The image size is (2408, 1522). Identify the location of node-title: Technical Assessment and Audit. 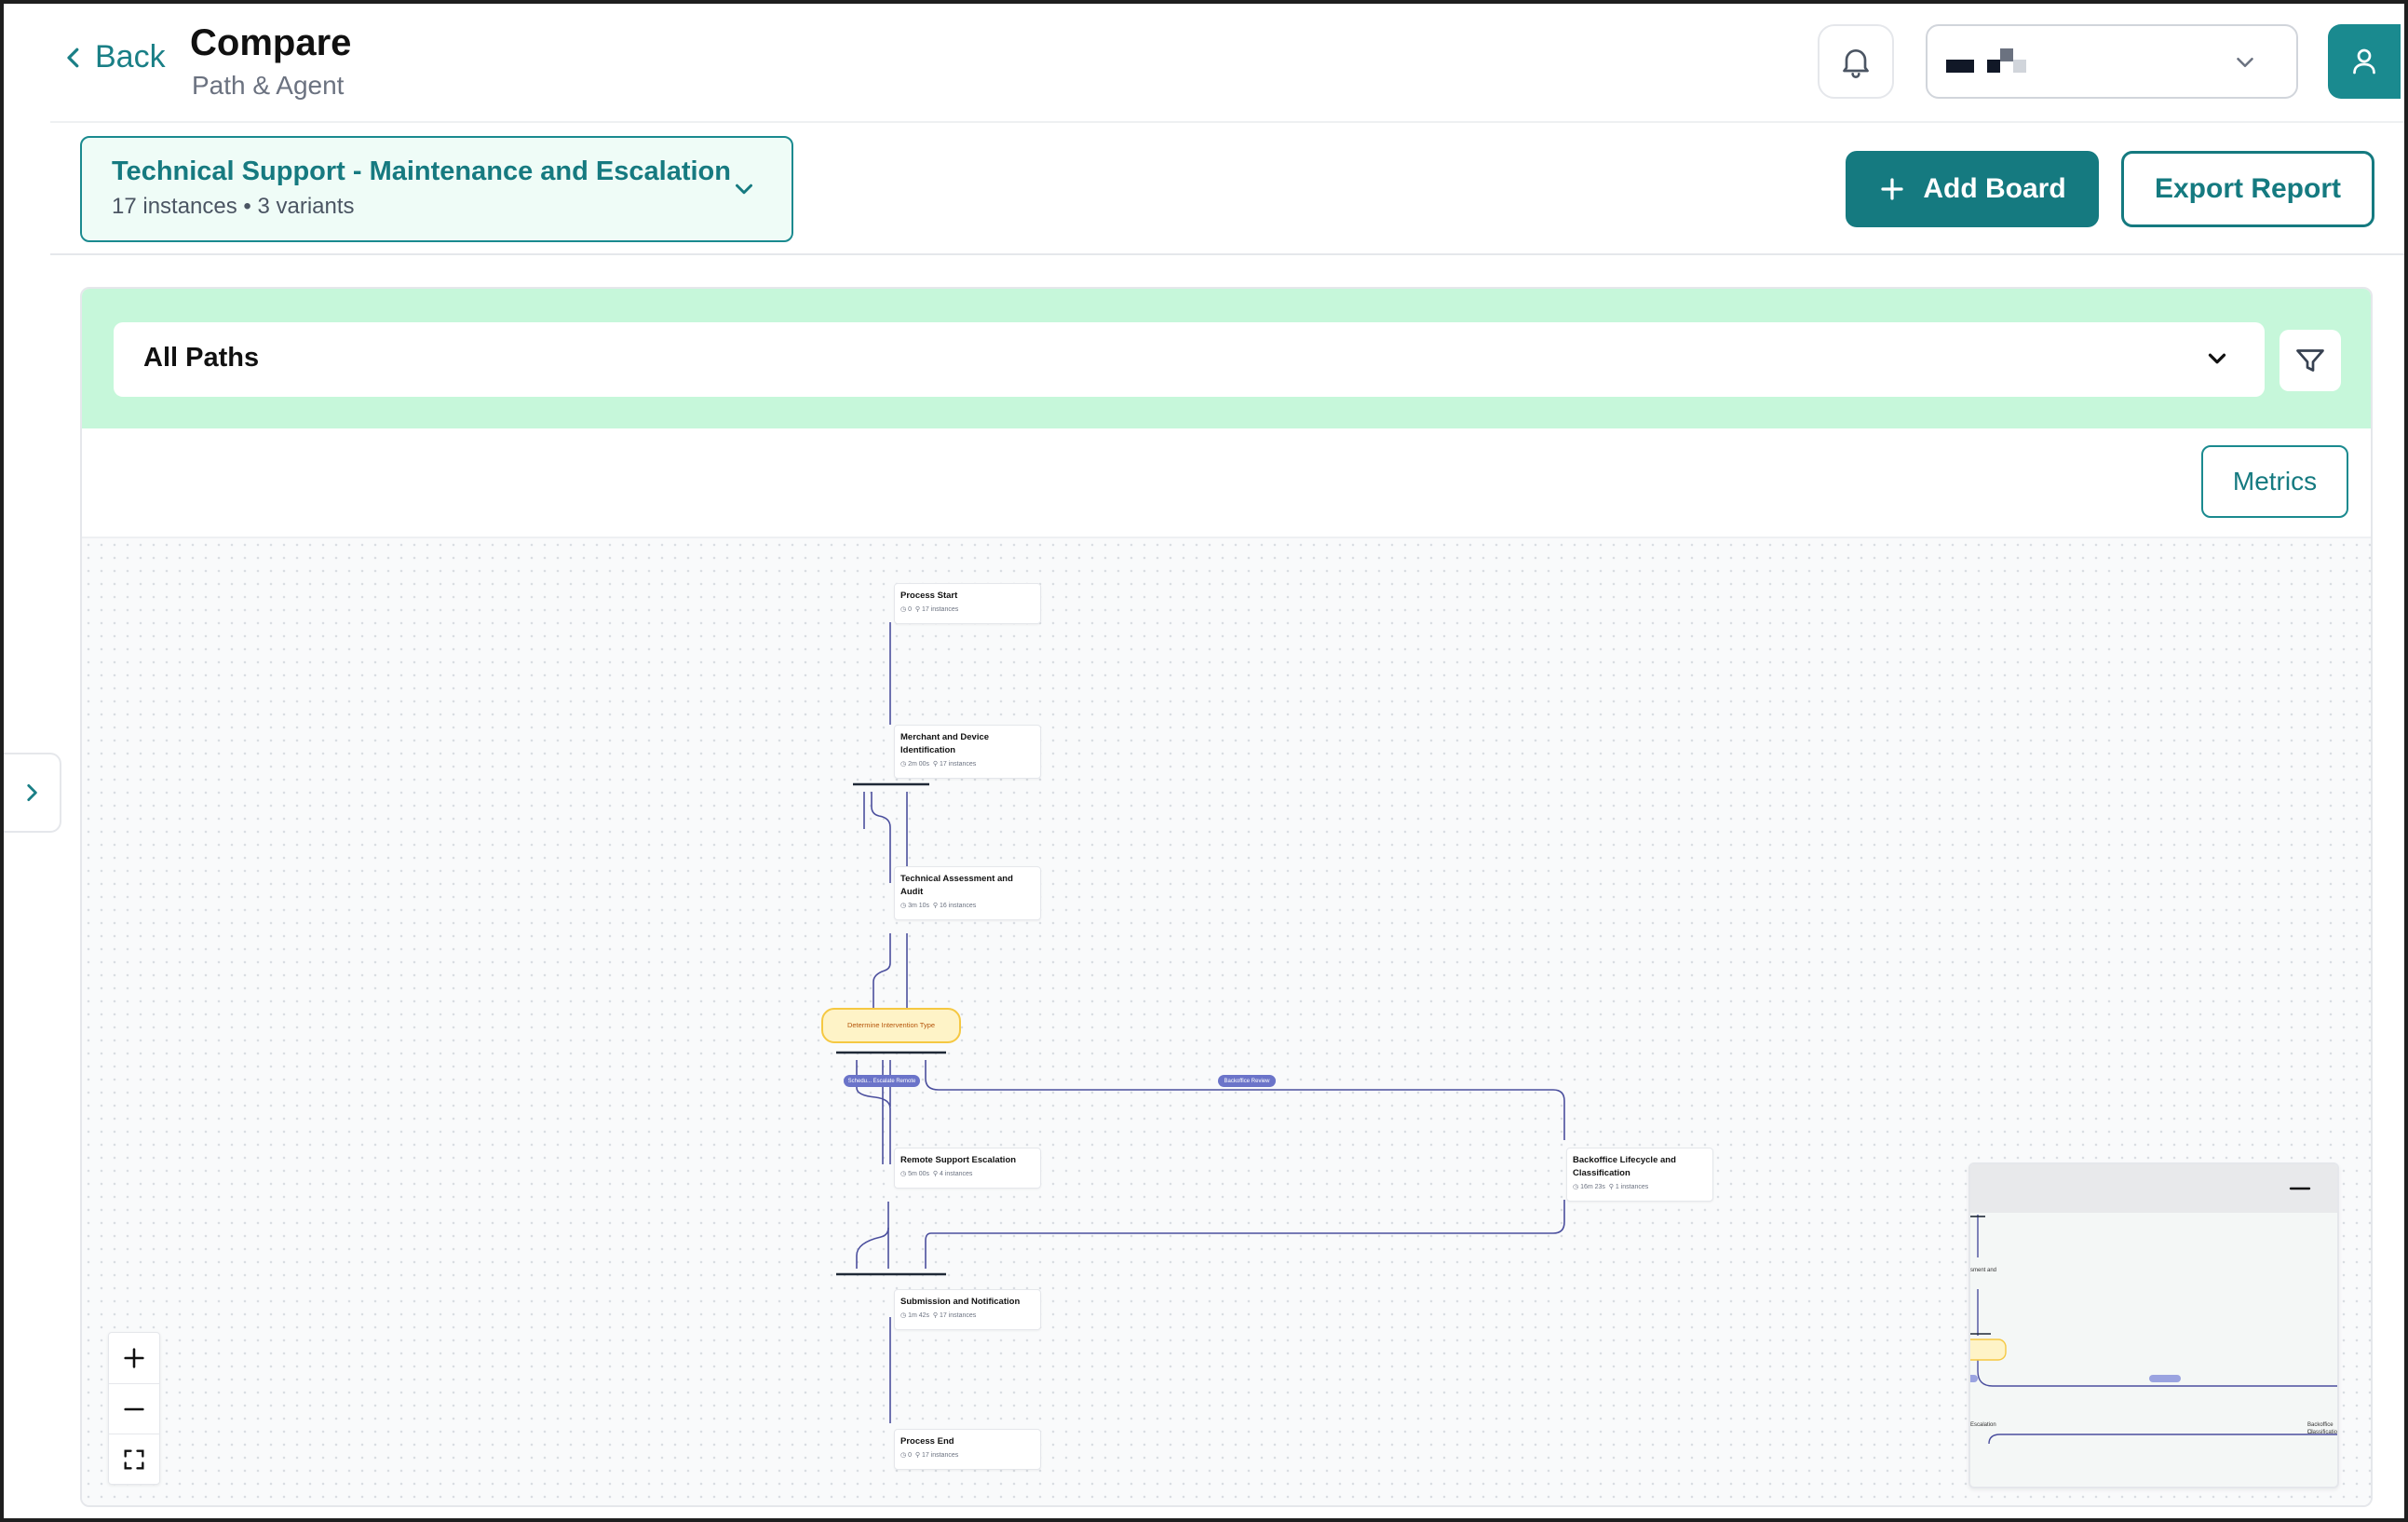
(956, 885).